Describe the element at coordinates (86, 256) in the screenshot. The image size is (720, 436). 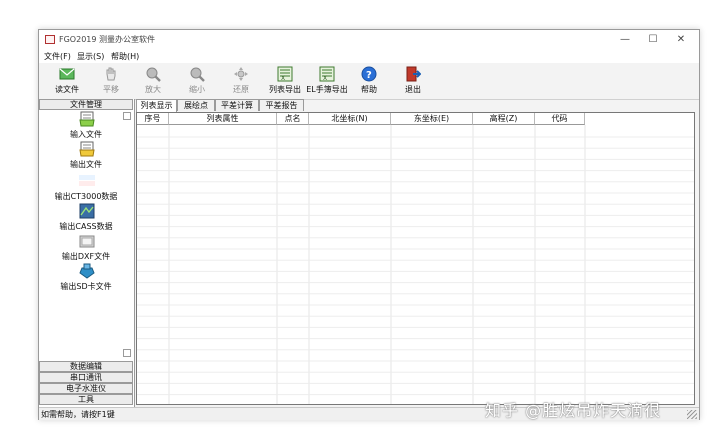
I see `export-dxf-label: 输出DXF文件` at that location.